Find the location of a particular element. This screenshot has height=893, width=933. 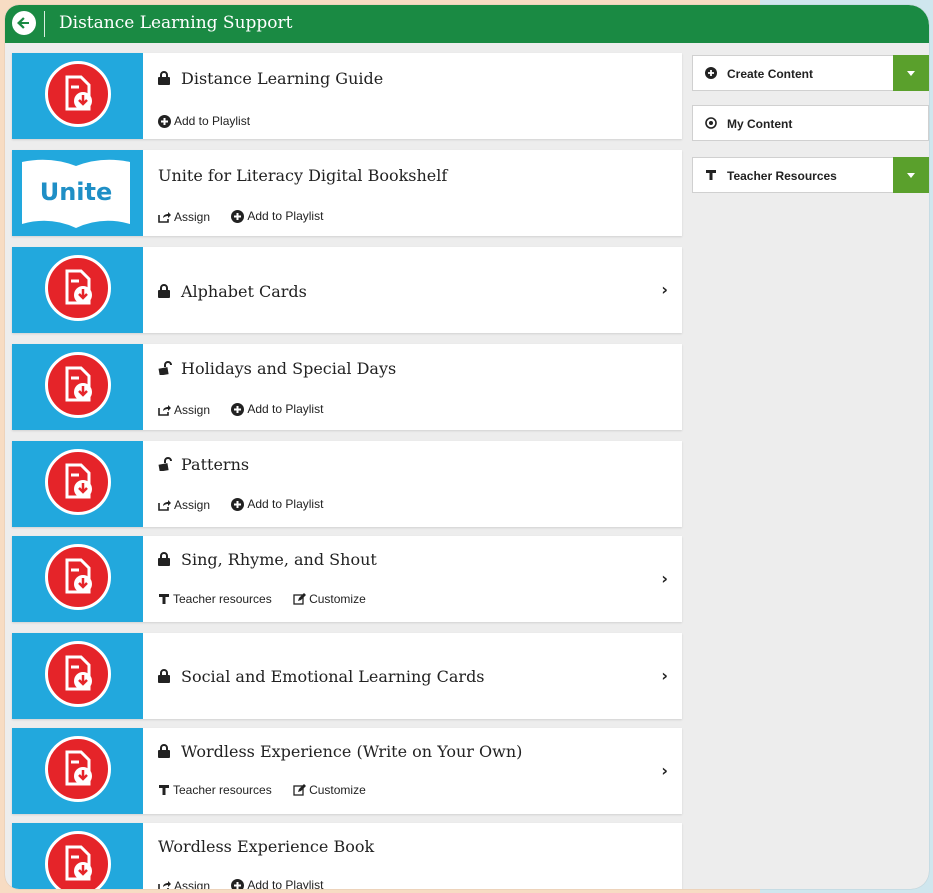

item-title: Alphabet Cards is located at coordinates (232, 292).